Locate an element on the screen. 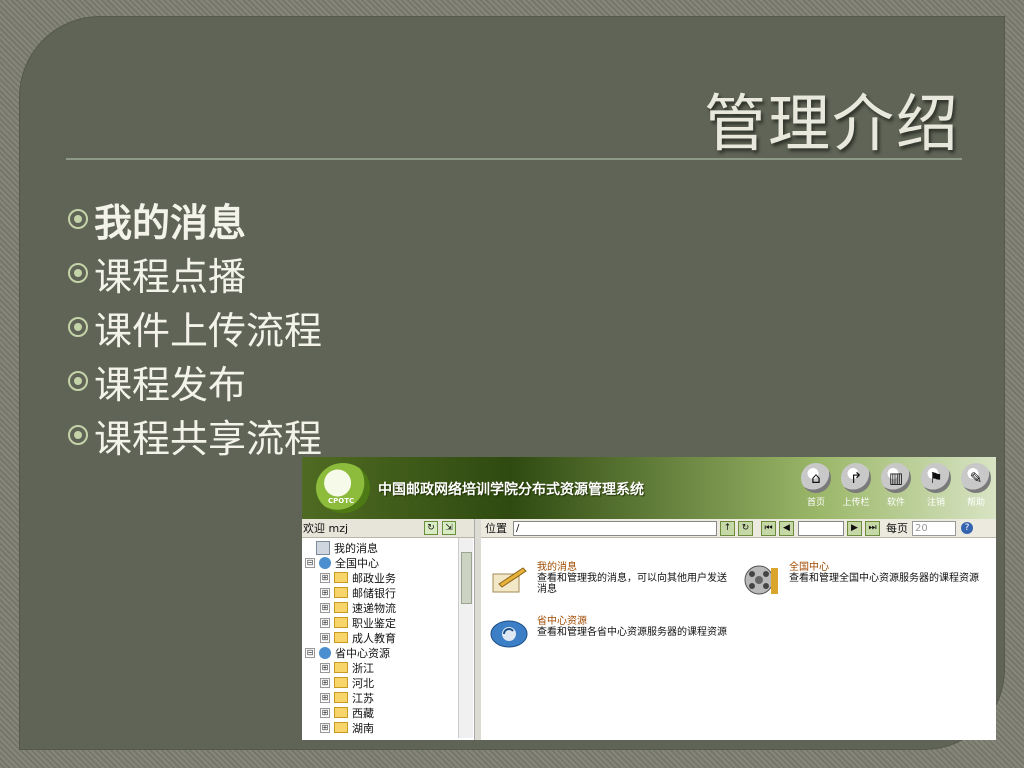 Image resolution: width=1024 pixels, height=768 pixels. card-province-center: 省中心资源 查看和管理各省中心资源服务器的课程资源 is located at coordinates (608, 634).